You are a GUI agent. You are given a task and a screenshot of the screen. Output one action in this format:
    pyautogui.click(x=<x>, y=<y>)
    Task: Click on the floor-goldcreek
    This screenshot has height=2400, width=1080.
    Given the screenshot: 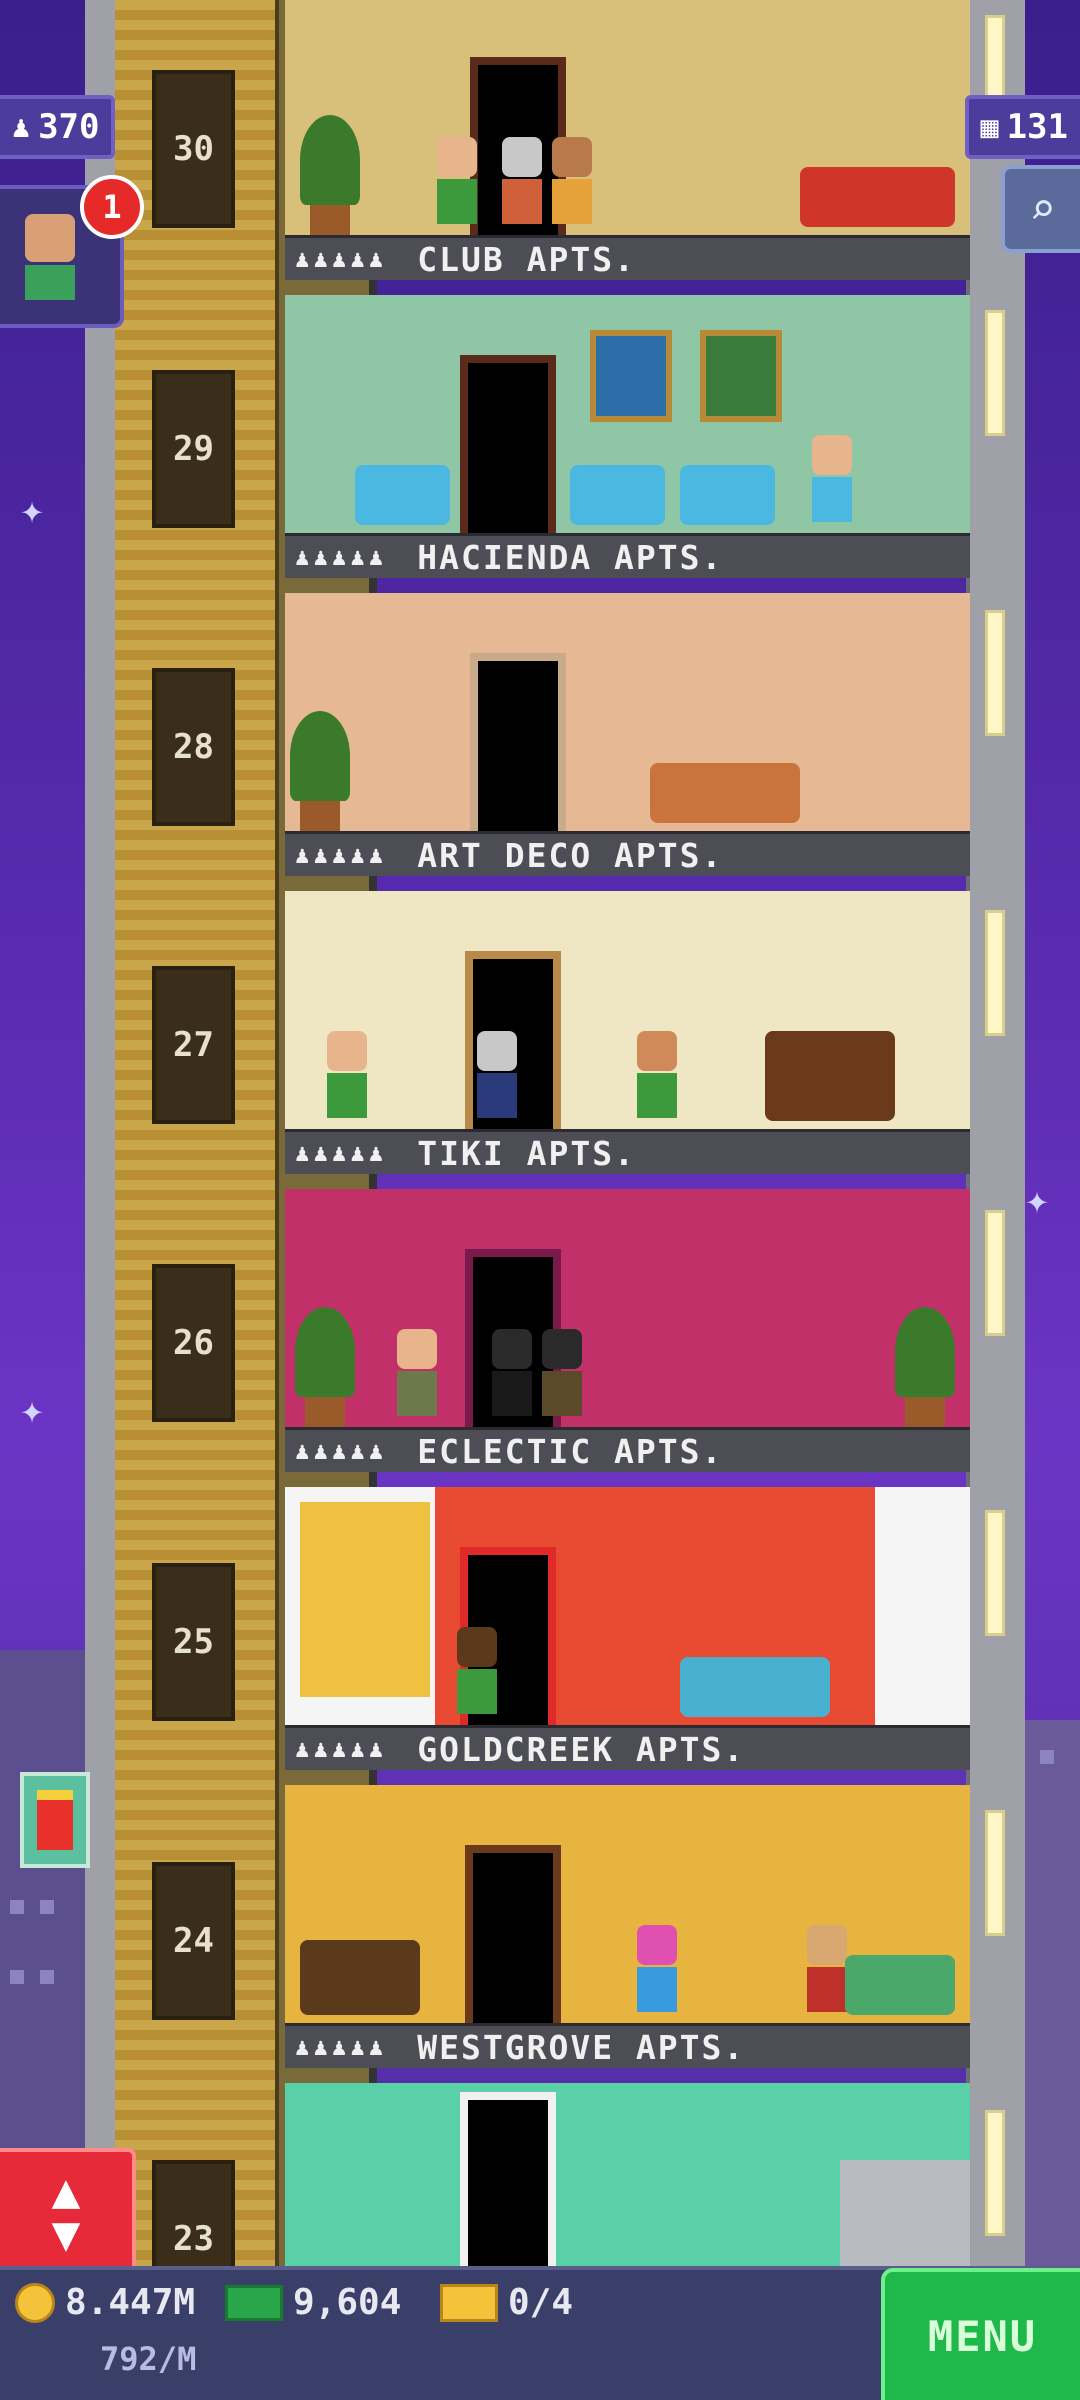 What is the action you would take?
    pyautogui.click(x=627, y=1606)
    